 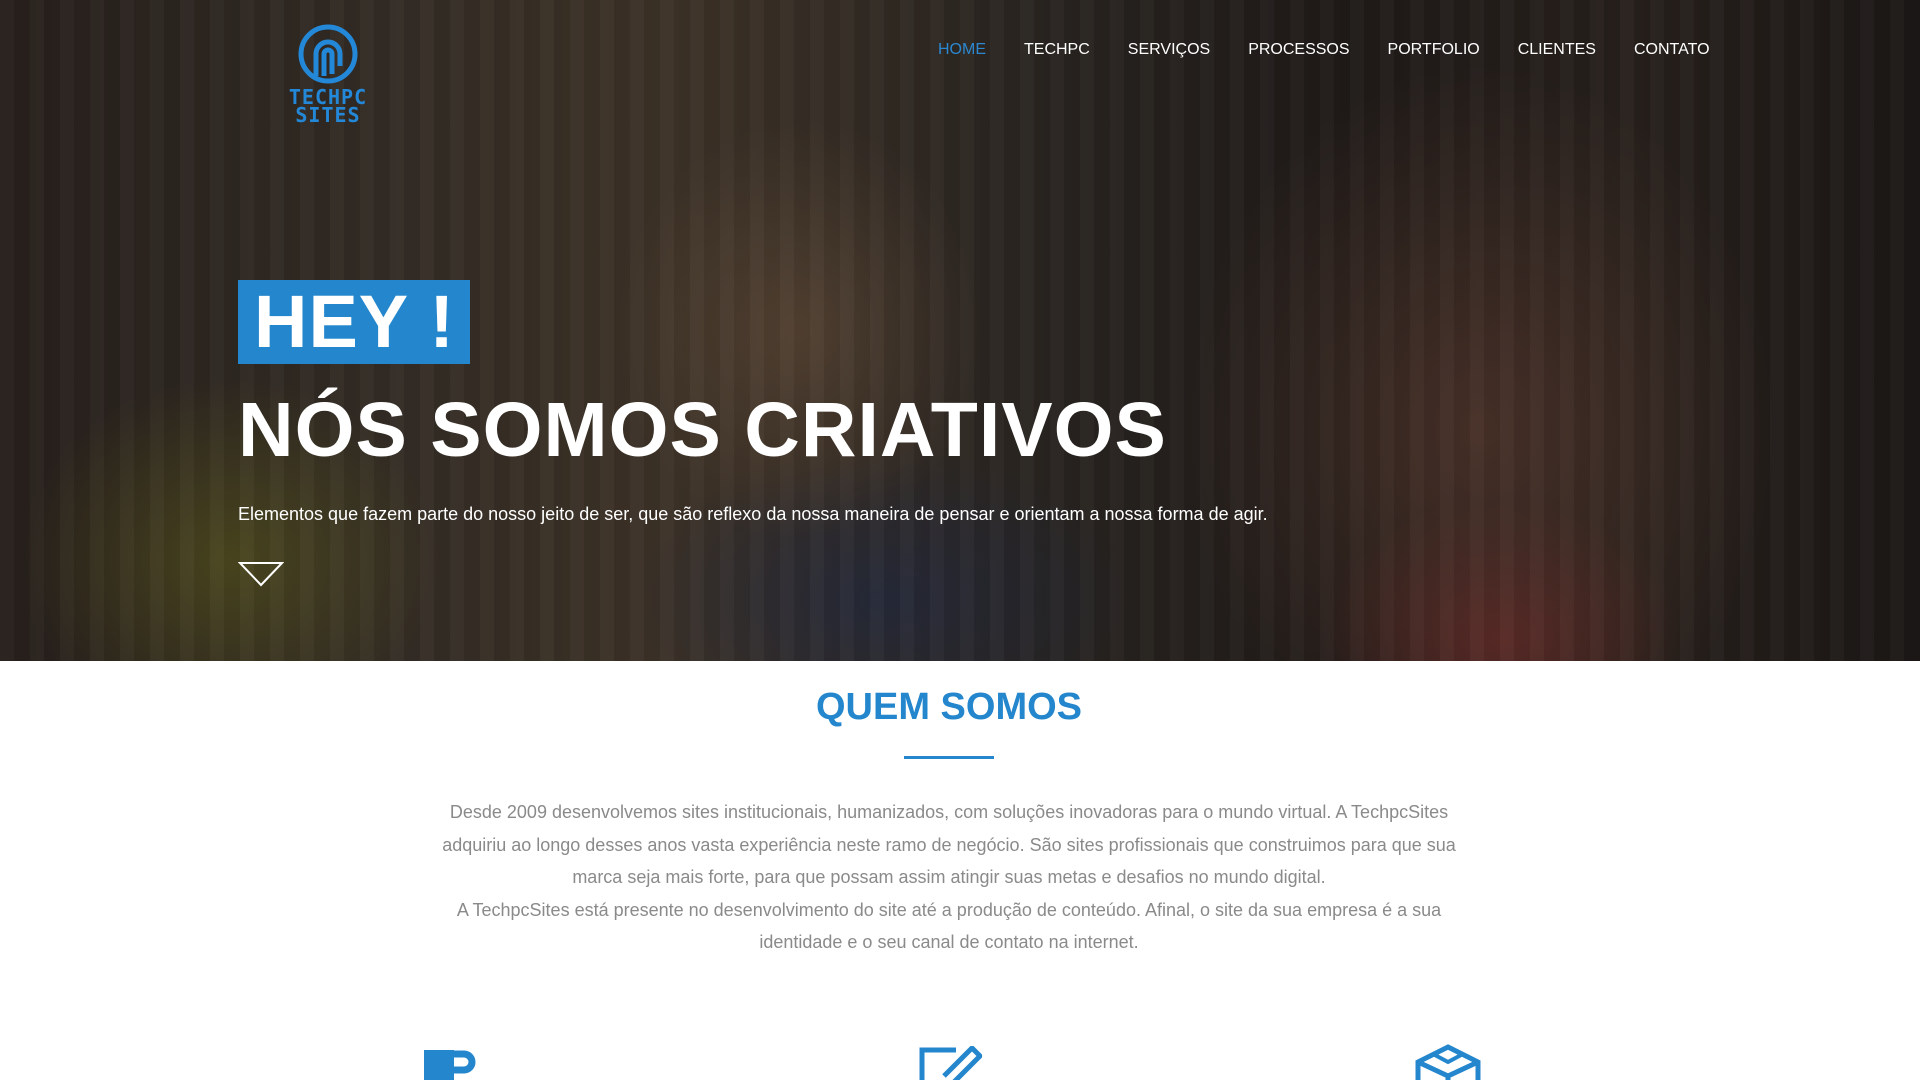 I want to click on nav-item-contato: CONTATO, so click(x=1672, y=50).